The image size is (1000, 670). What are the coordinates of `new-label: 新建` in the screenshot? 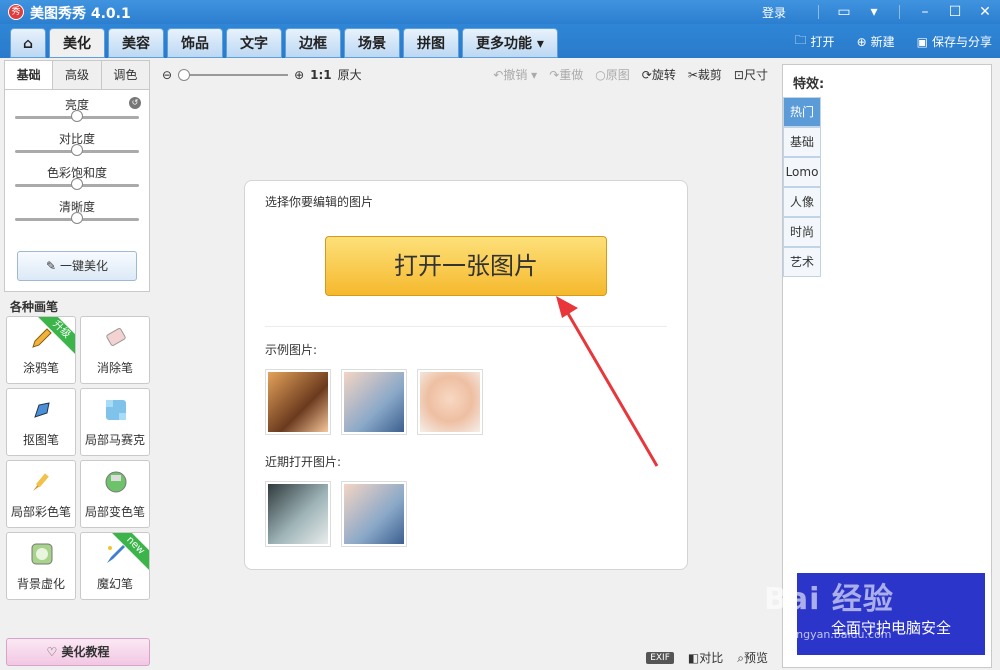 It's located at (882, 42).